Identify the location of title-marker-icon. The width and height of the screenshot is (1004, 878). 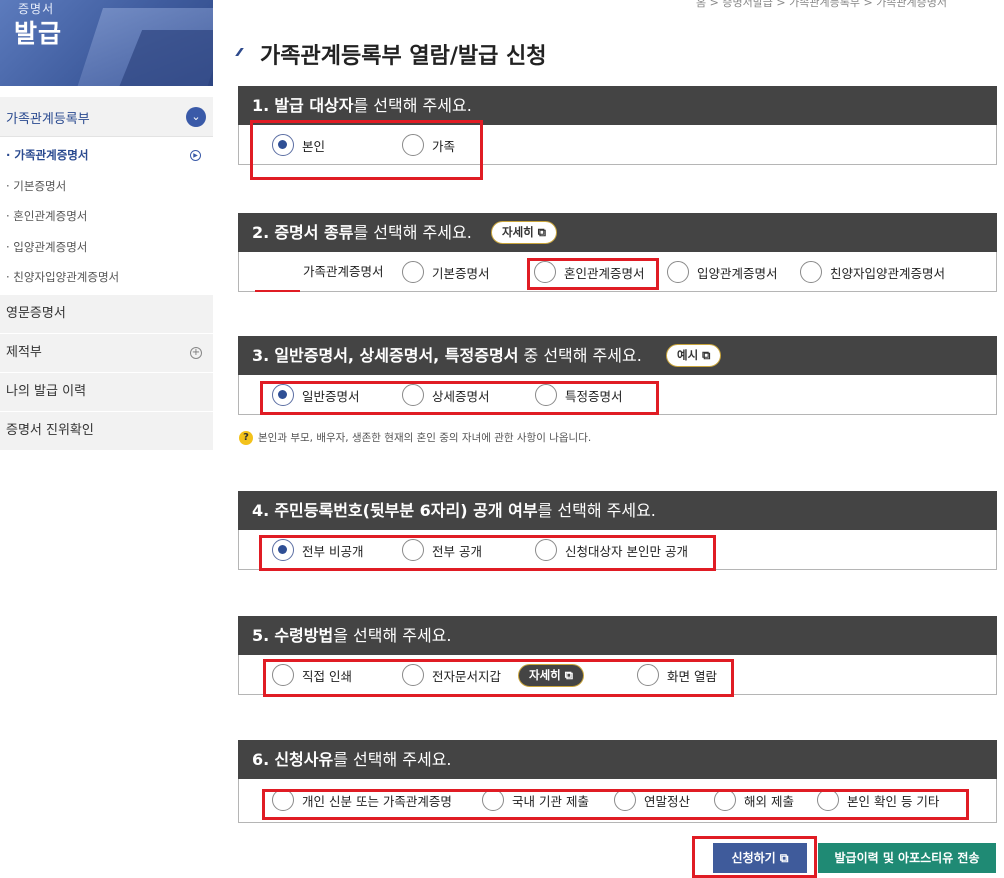
(244, 52).